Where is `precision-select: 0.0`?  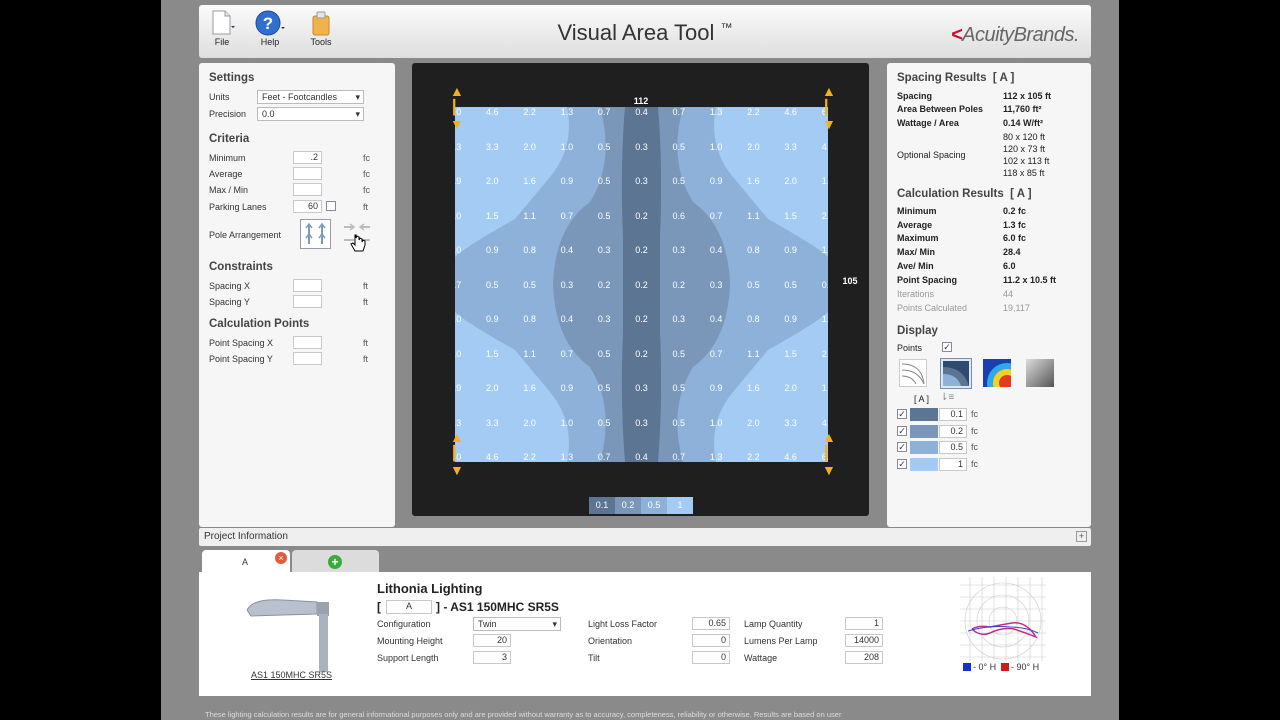 precision-select: 0.0 is located at coordinates (310, 114).